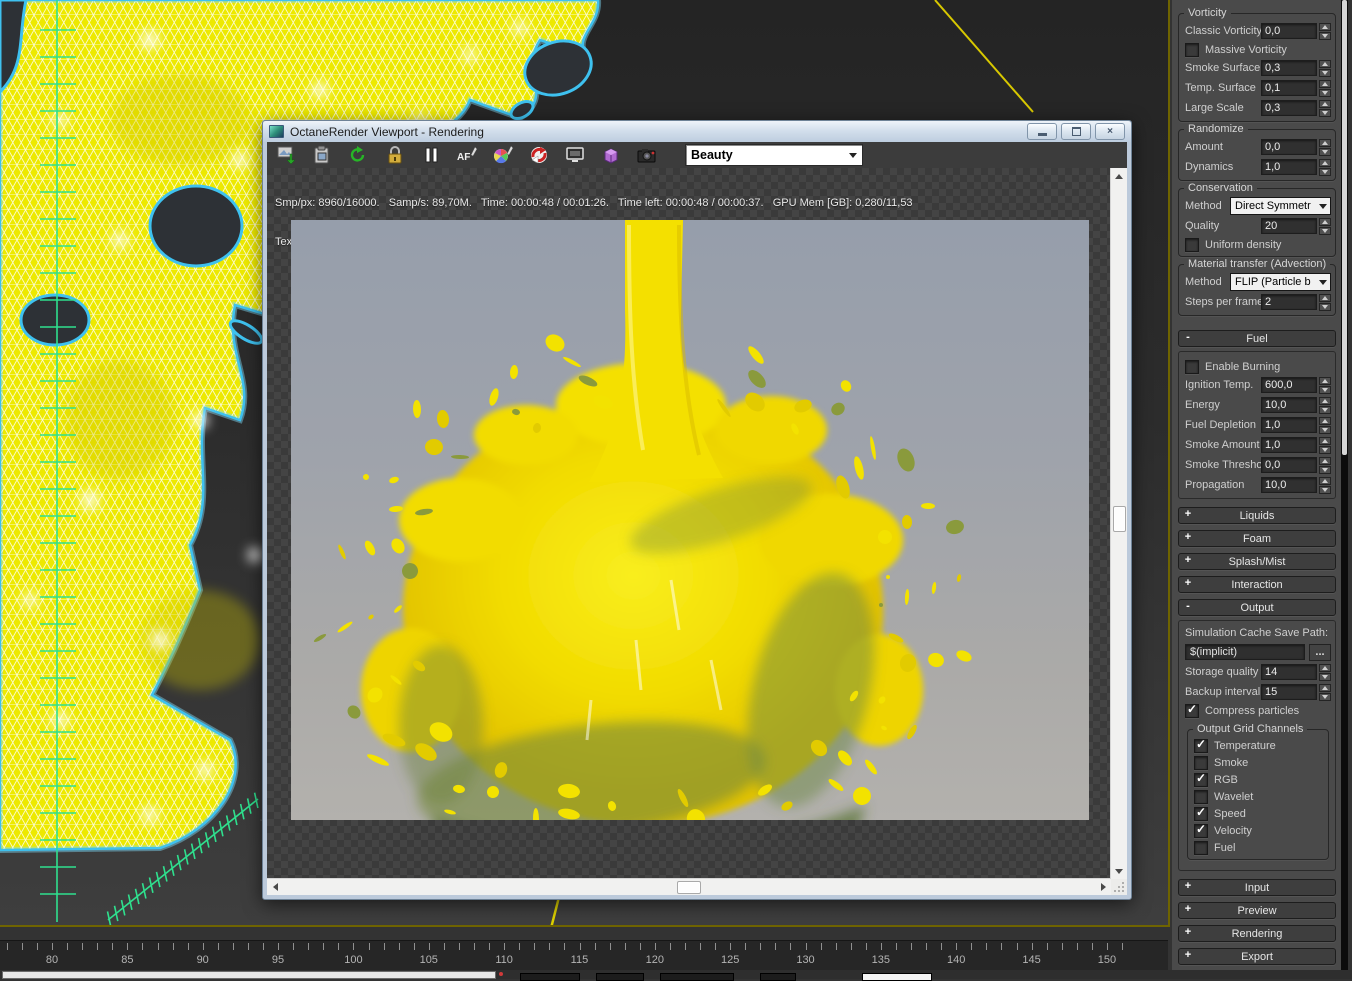 The height and width of the screenshot is (981, 1352). I want to click on lock-resolution-icon, so click(394, 155).